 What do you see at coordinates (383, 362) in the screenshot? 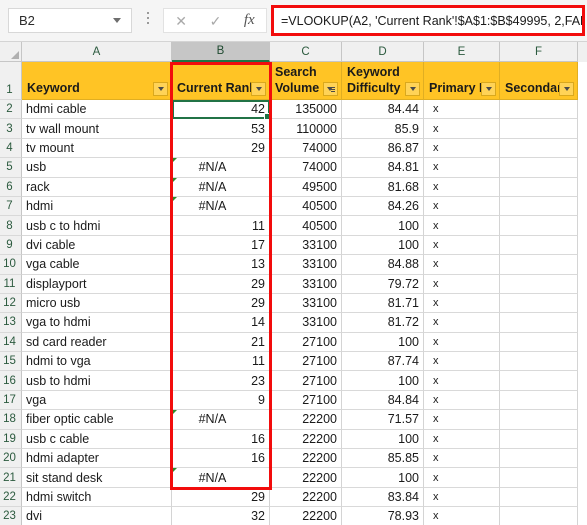
I see `cell-keyword-difficulty: 87.74` at bounding box center [383, 362].